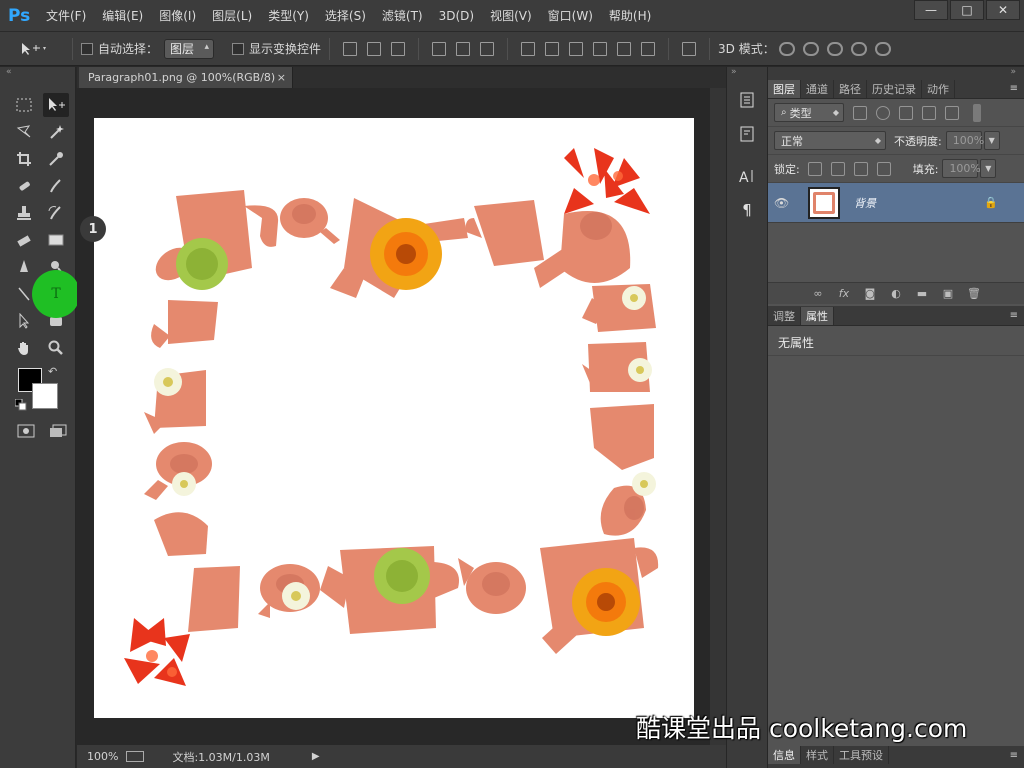  I want to click on align-bottom-icon, so click(398, 48).